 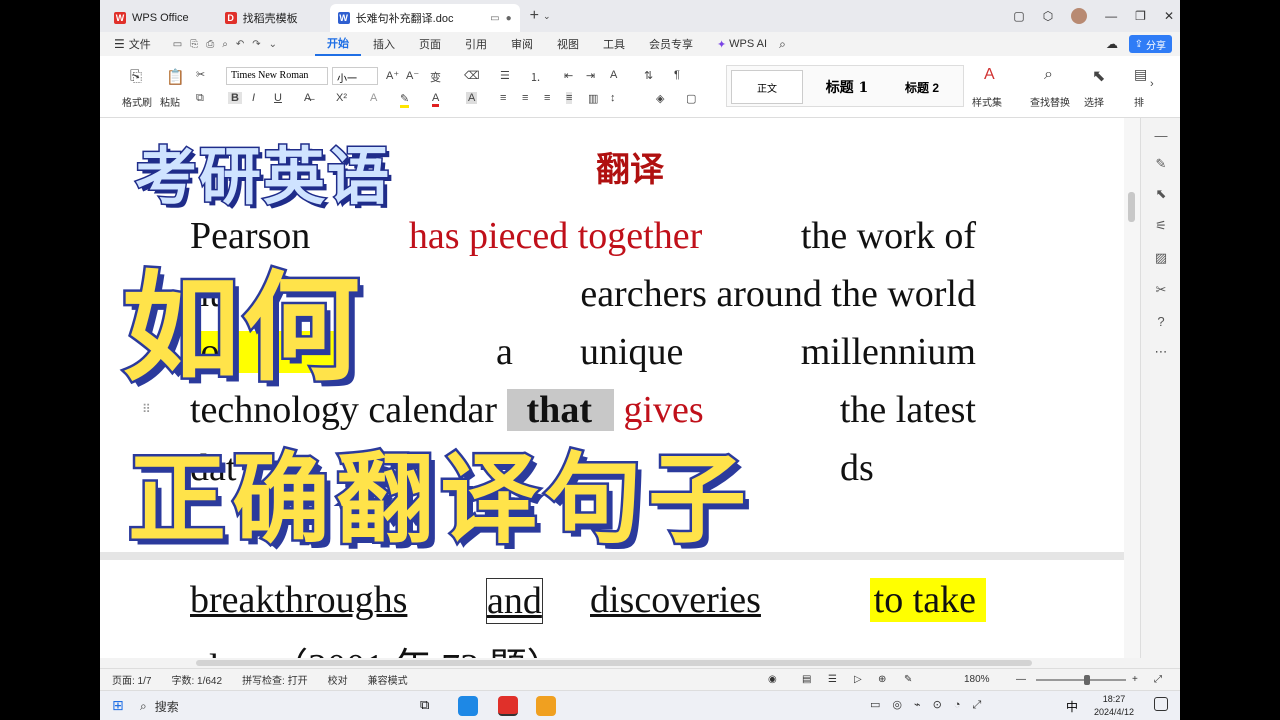 I want to click on select-button: 选择, so click(x=1094, y=101).